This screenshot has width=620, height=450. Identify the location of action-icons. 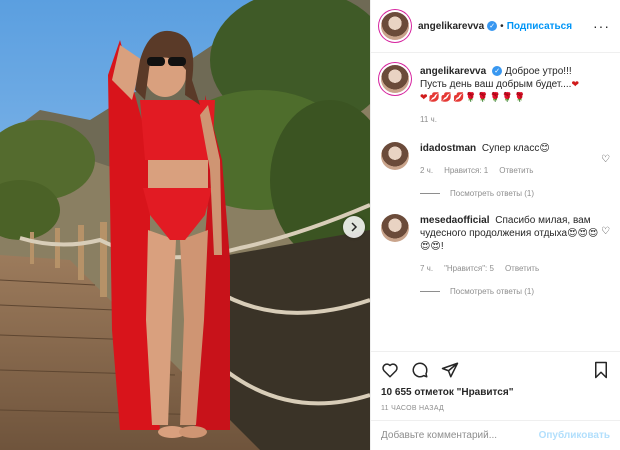
(495, 370).